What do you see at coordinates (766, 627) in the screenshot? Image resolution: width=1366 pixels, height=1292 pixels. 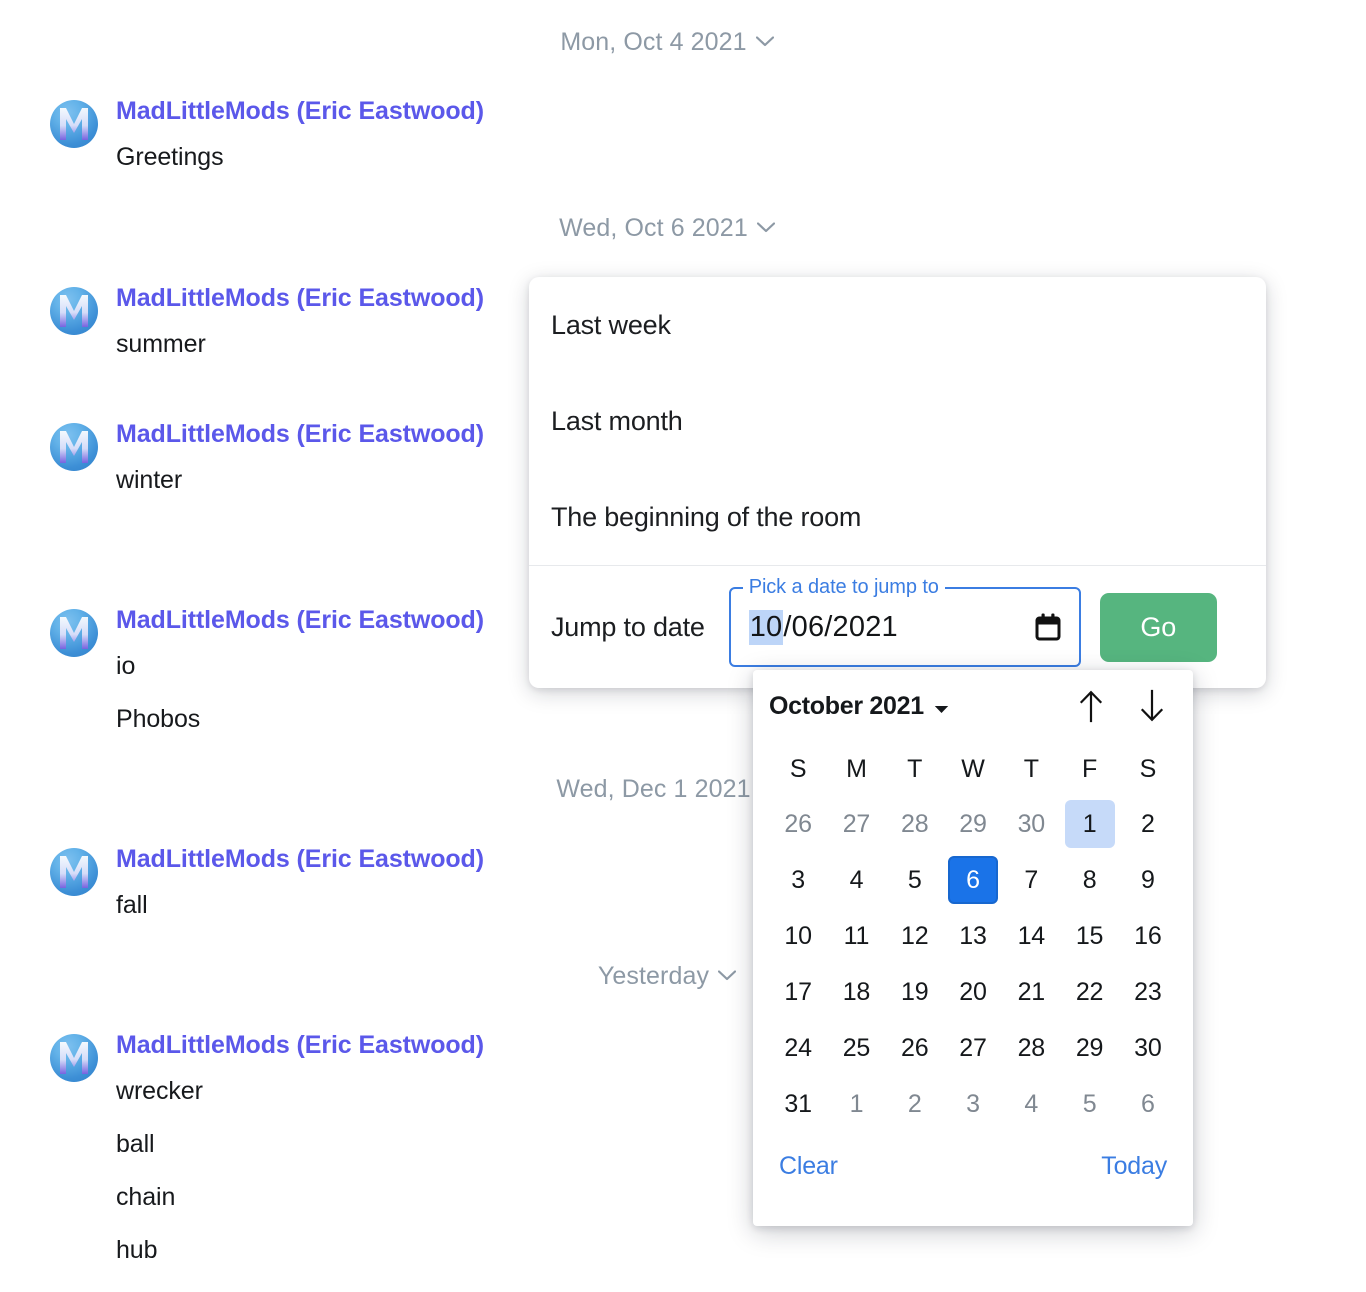 I see `date-segment-month: 10` at bounding box center [766, 627].